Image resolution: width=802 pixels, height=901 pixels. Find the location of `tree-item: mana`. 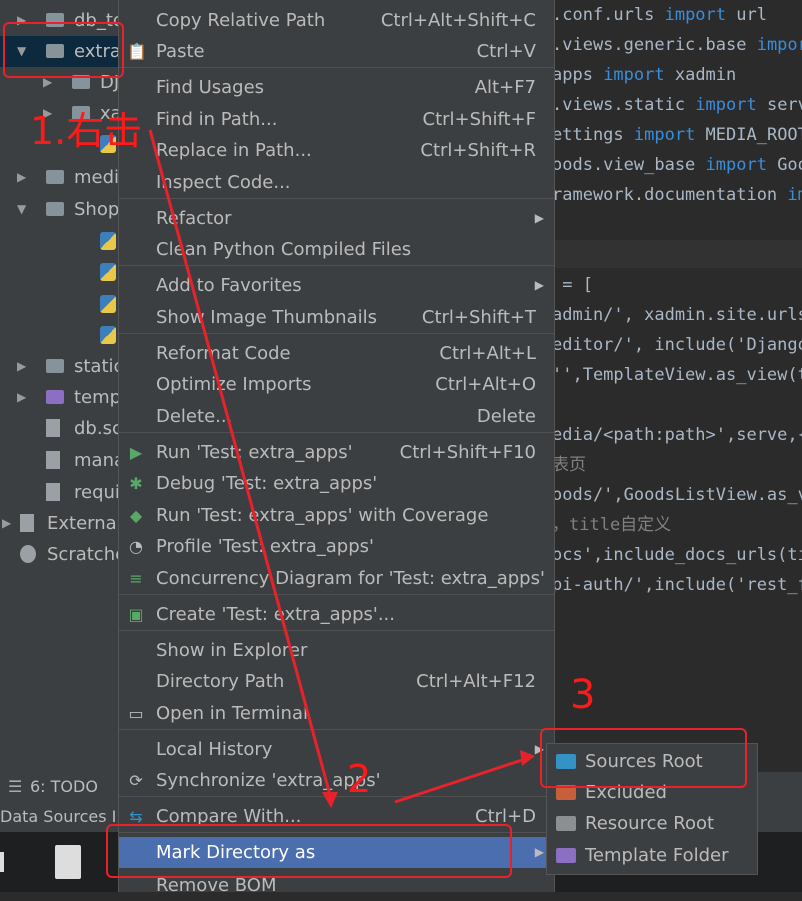

tree-item: mana is located at coordinates (60, 460).